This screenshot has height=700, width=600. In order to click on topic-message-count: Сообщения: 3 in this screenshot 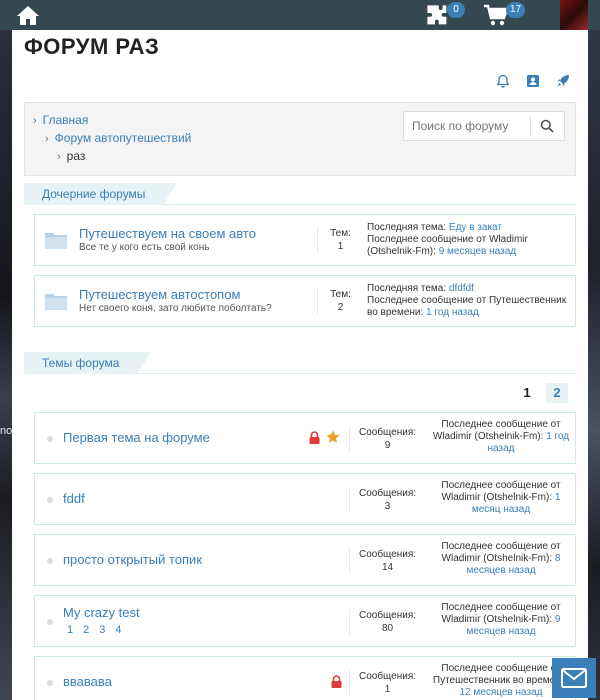, I will do `click(387, 500)`.